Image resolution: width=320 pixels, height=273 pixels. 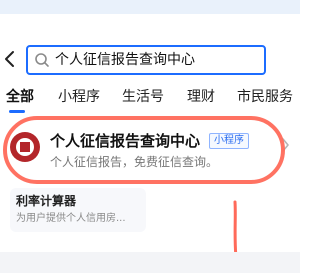 What do you see at coordinates (125, 60) in the screenshot?
I see `search-query-text: 个人征信报告查询中心` at bounding box center [125, 60].